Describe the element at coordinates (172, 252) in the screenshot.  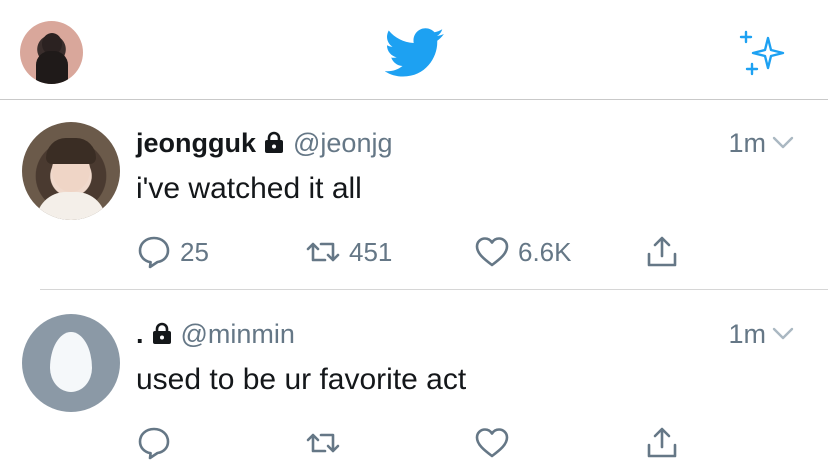
I see `reply-button: 25` at that location.